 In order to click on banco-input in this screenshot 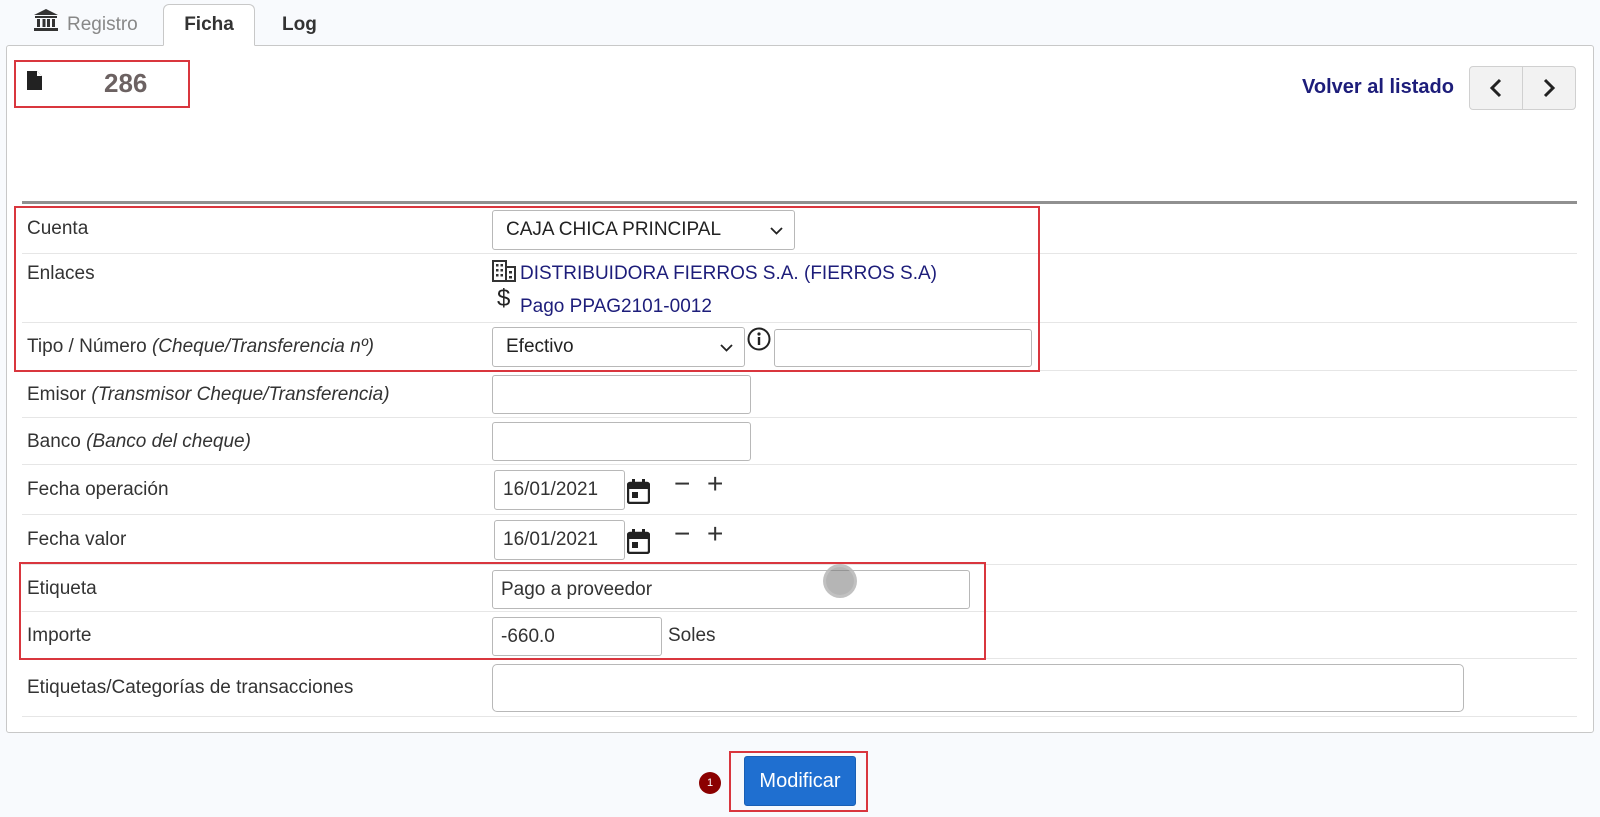, I will do `click(621, 441)`.